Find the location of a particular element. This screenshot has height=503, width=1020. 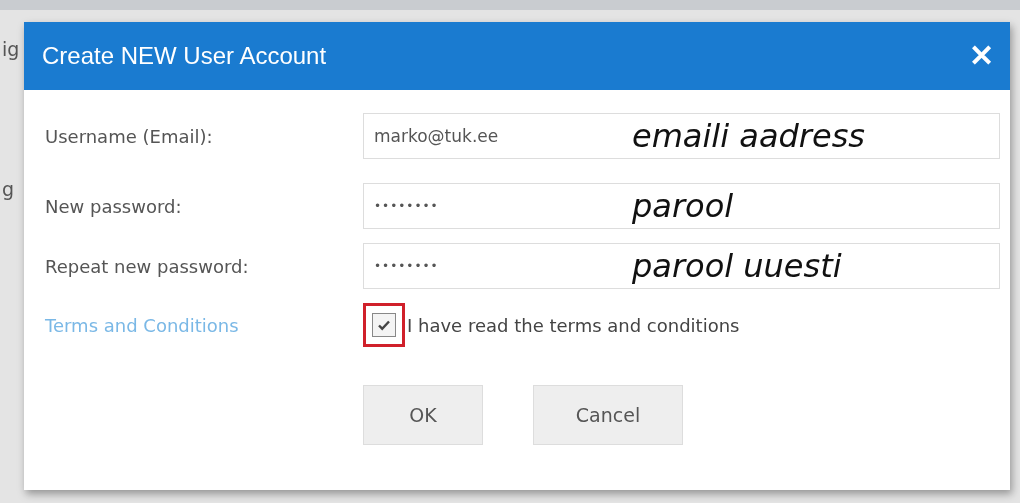

dialog-title: Create NEW User Account is located at coordinates (184, 56).